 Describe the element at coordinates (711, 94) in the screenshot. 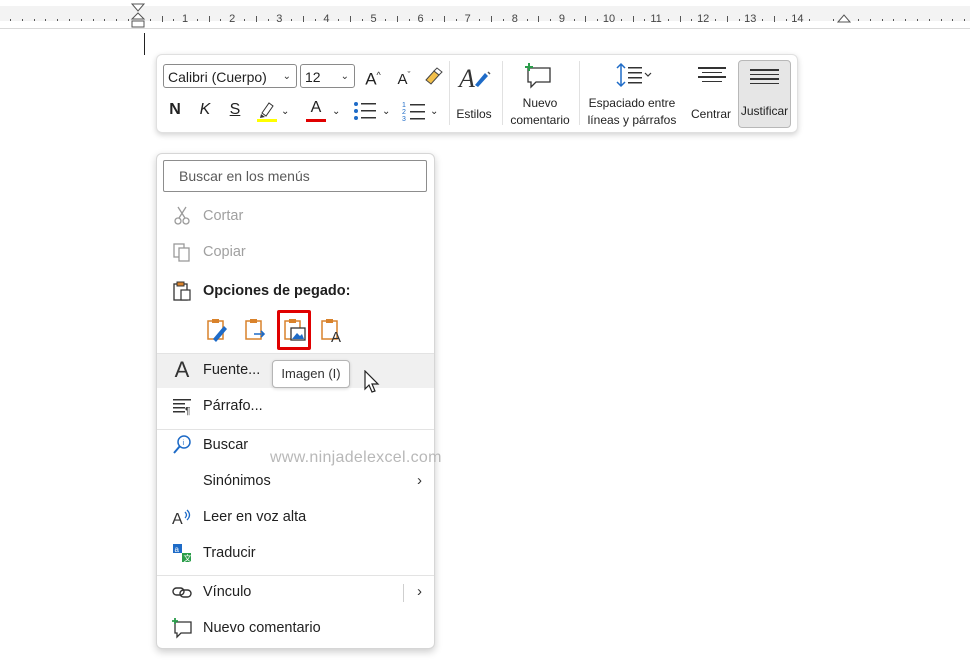

I see `center-button: Centrar` at that location.